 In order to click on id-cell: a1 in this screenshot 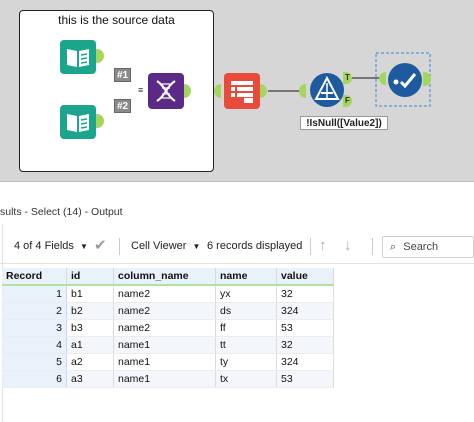, I will do `click(90, 345)`.